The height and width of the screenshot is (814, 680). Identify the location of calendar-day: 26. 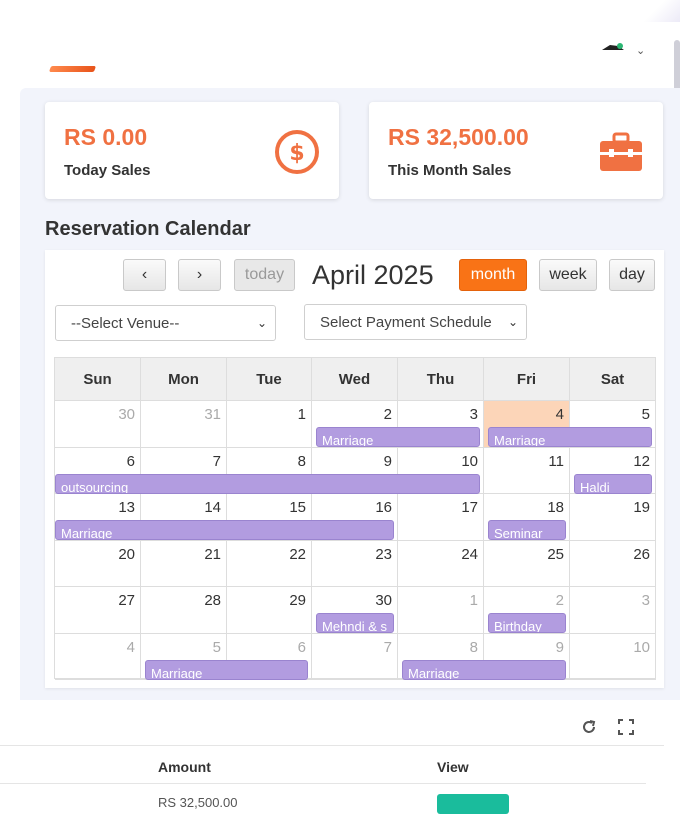
(613, 563).